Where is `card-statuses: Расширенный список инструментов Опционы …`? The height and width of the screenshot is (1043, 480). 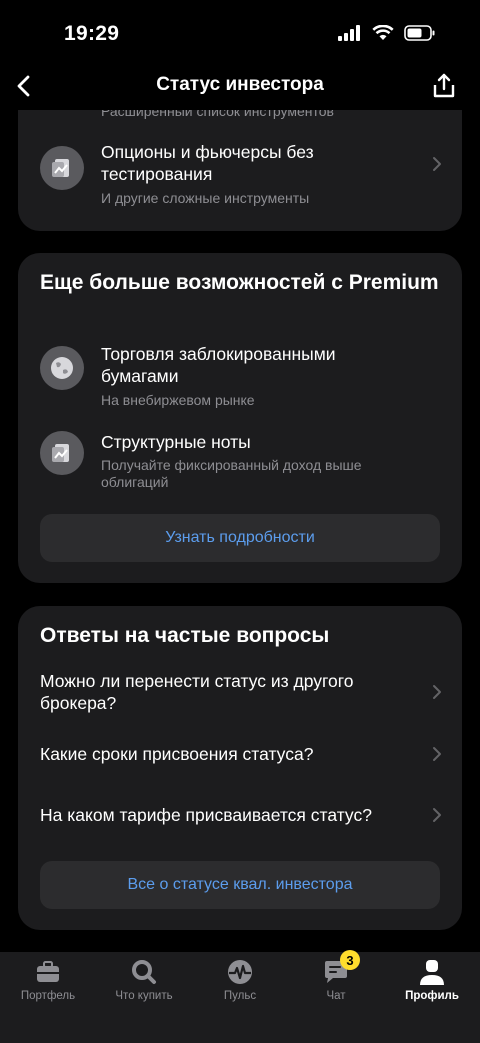
card-statuses: Расширенный список инструментов Опционы … is located at coordinates (240, 170).